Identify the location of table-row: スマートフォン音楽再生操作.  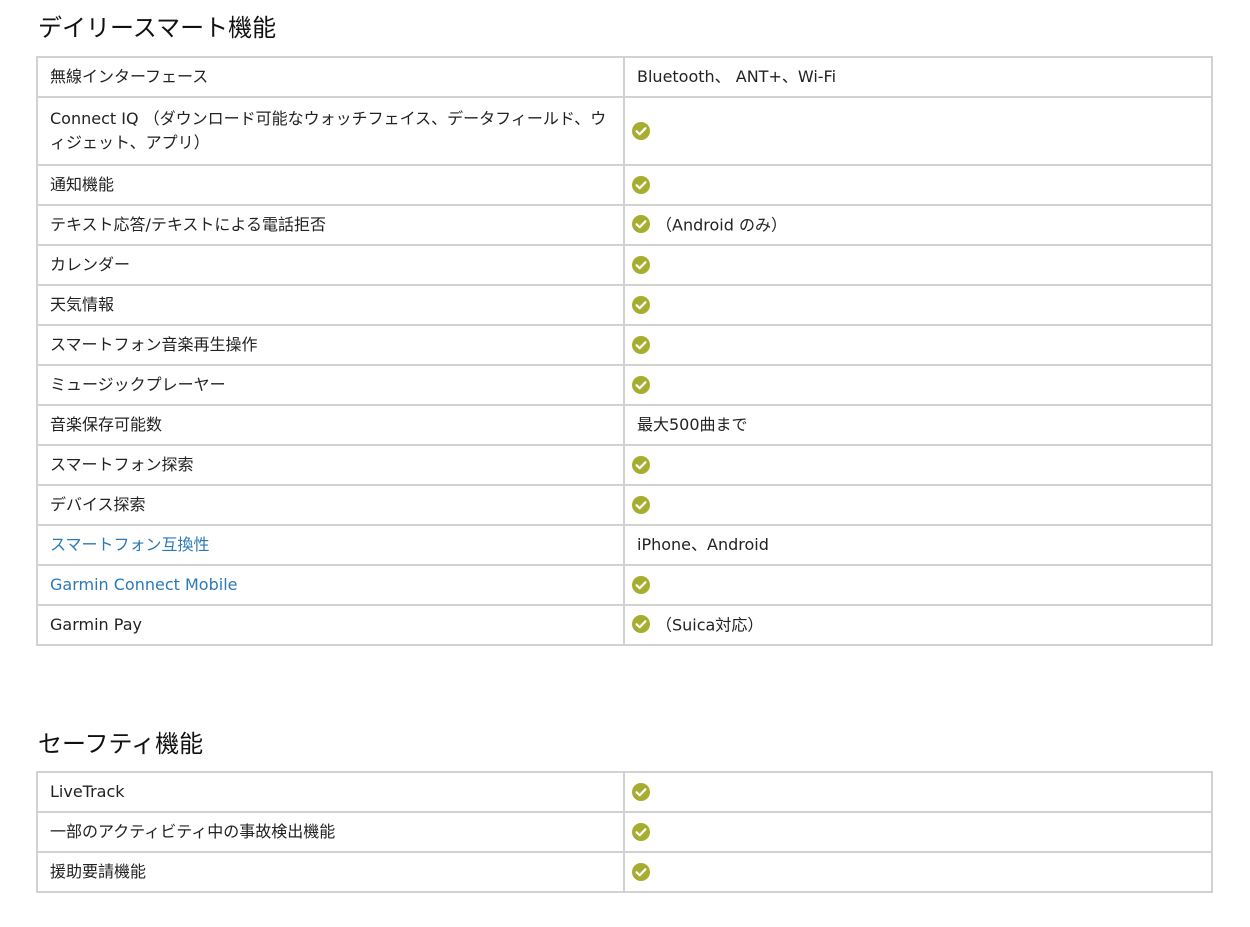
(624, 345).